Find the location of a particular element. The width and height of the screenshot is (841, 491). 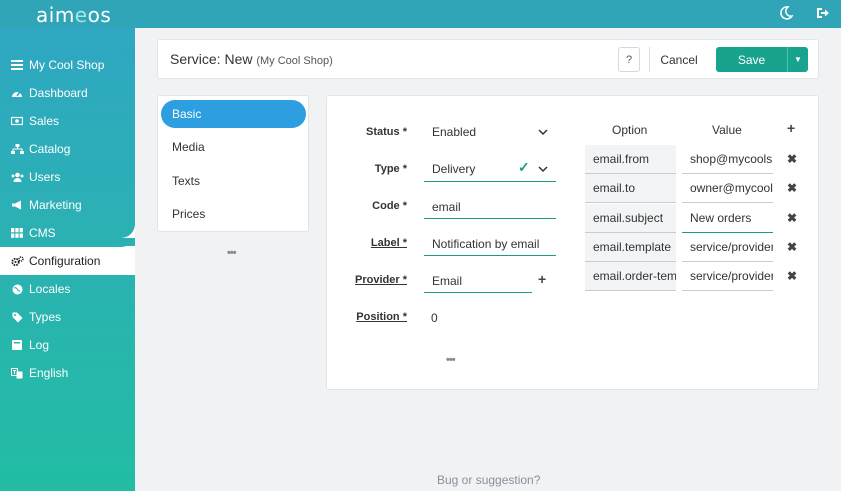

sidebar-item-cms: CMS is located at coordinates (67, 233).